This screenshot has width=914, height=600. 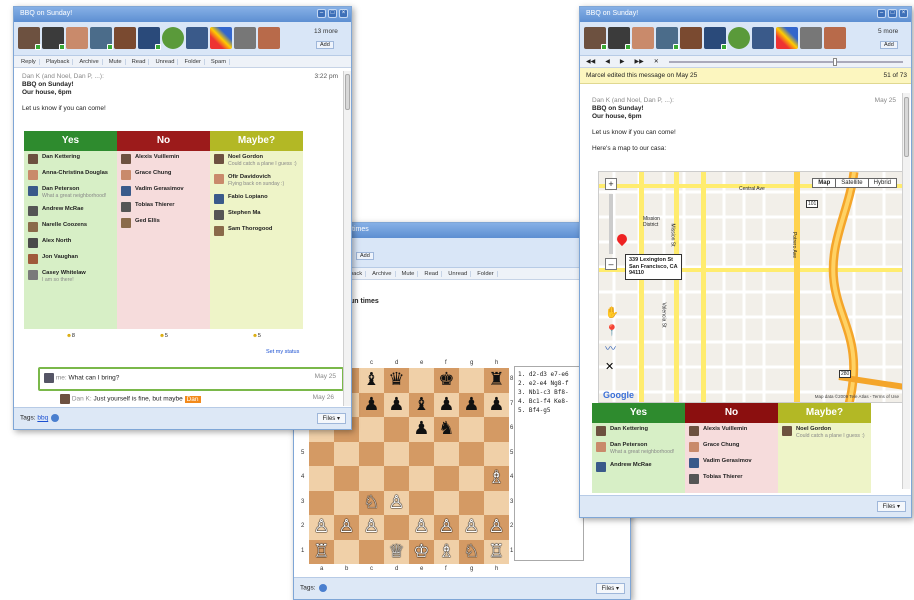 What do you see at coordinates (785, 61) in the screenshot?
I see `playback-slider` at bounding box center [785, 61].